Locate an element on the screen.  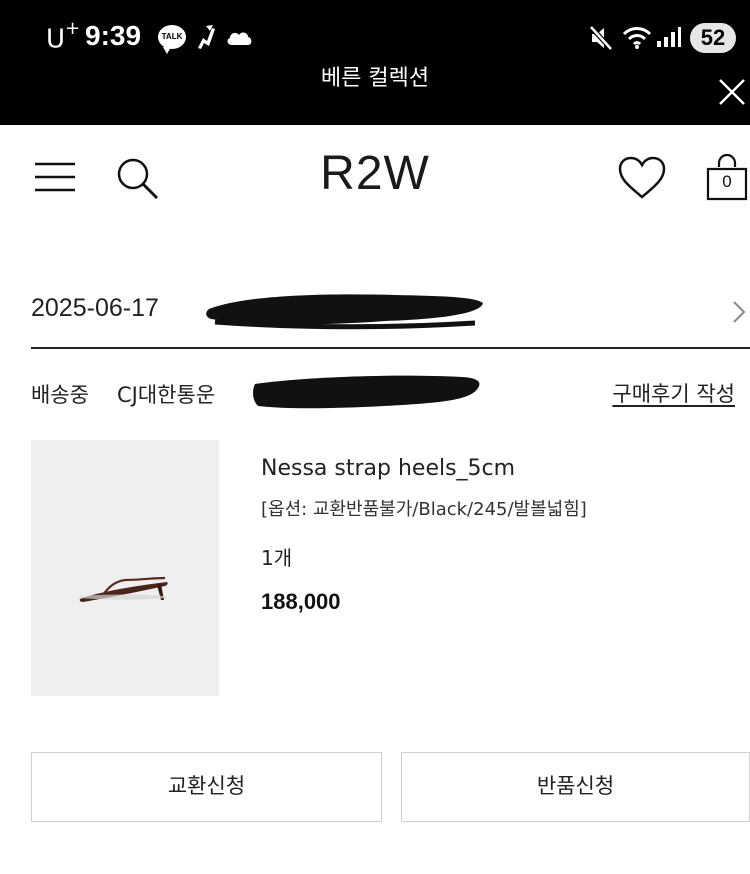
brand-logo: R2W is located at coordinates (375, 173).